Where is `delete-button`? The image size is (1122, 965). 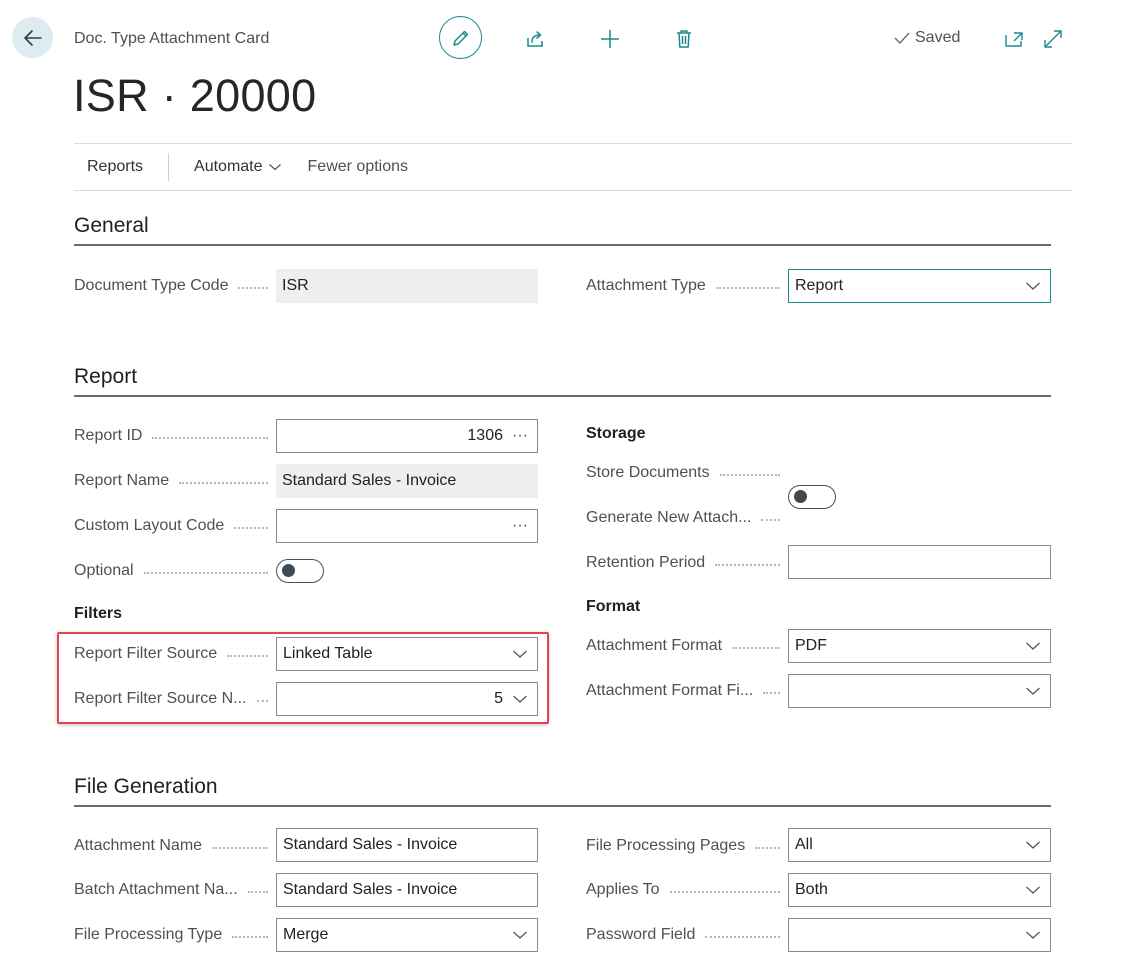
delete-button is located at coordinates (684, 39).